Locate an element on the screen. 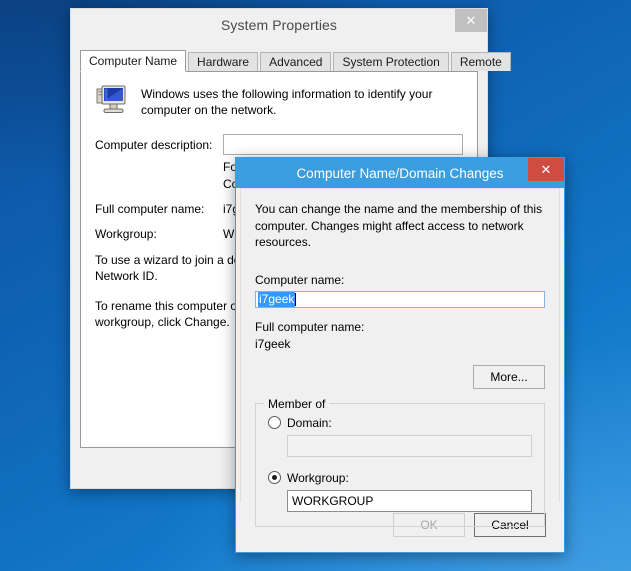 The height and width of the screenshot is (571, 631). full-computer-name-block: Full computer name: i7geek is located at coordinates (400, 335).